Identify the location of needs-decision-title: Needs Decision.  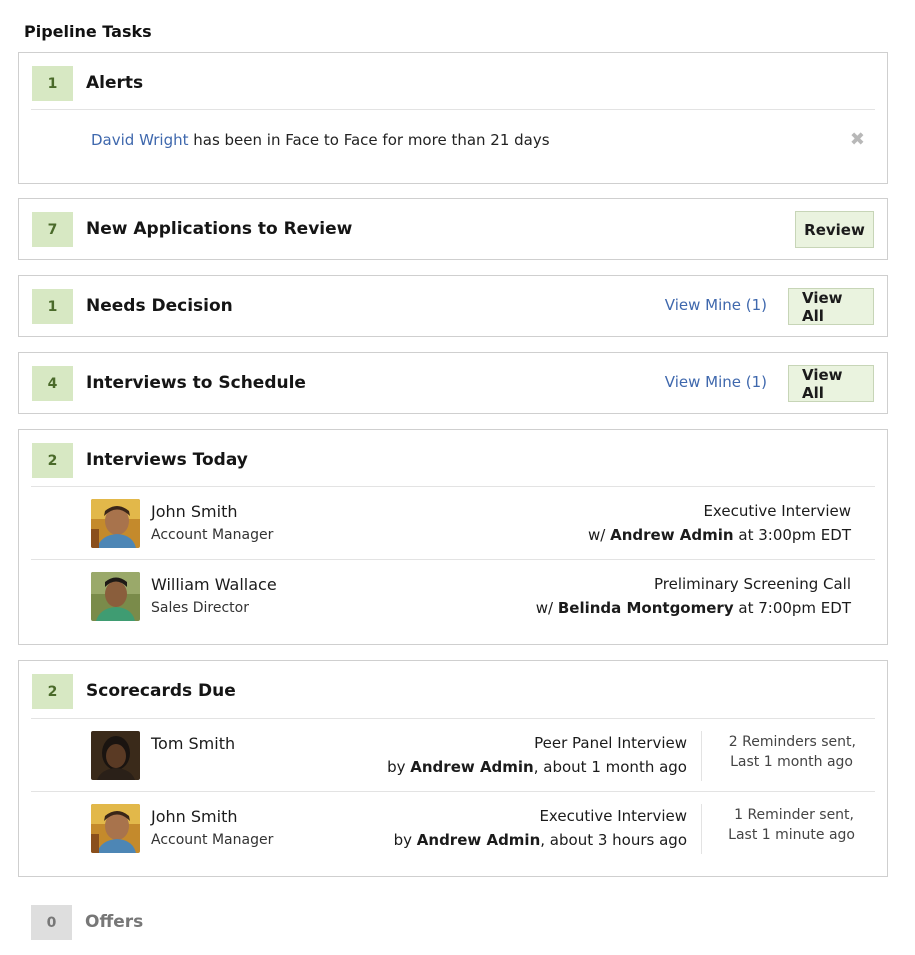
(159, 306).